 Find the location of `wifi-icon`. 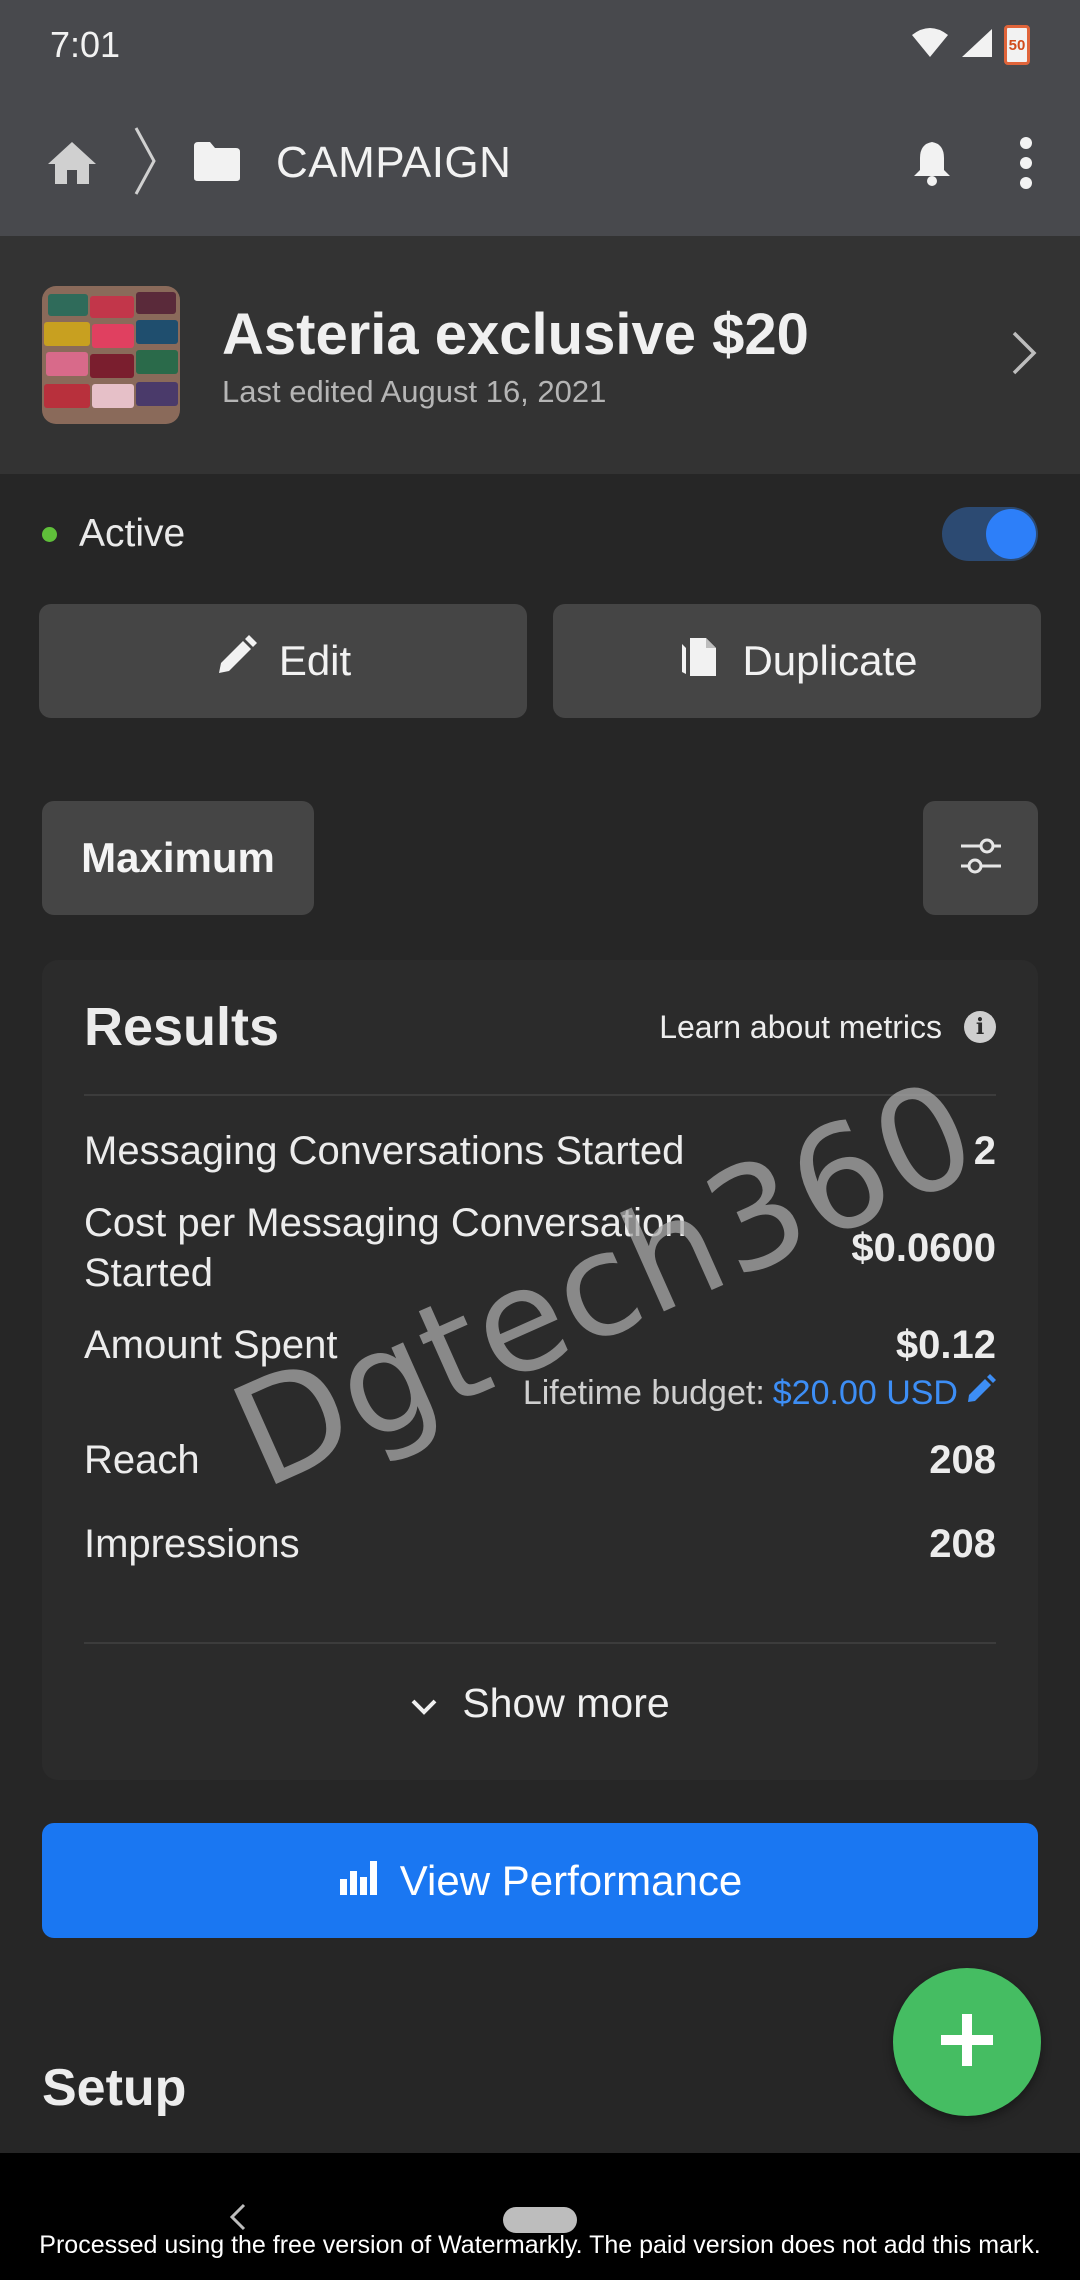

wifi-icon is located at coordinates (930, 45).